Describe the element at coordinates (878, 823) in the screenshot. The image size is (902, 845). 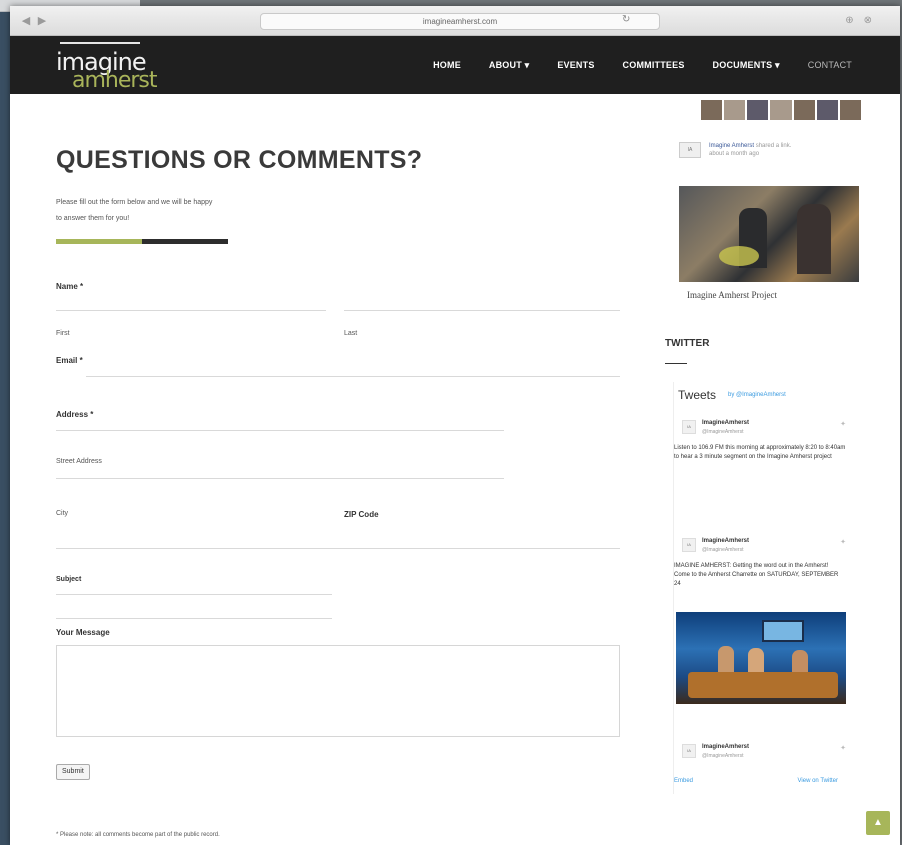
I see `chevron-up-icon: ▲` at that location.